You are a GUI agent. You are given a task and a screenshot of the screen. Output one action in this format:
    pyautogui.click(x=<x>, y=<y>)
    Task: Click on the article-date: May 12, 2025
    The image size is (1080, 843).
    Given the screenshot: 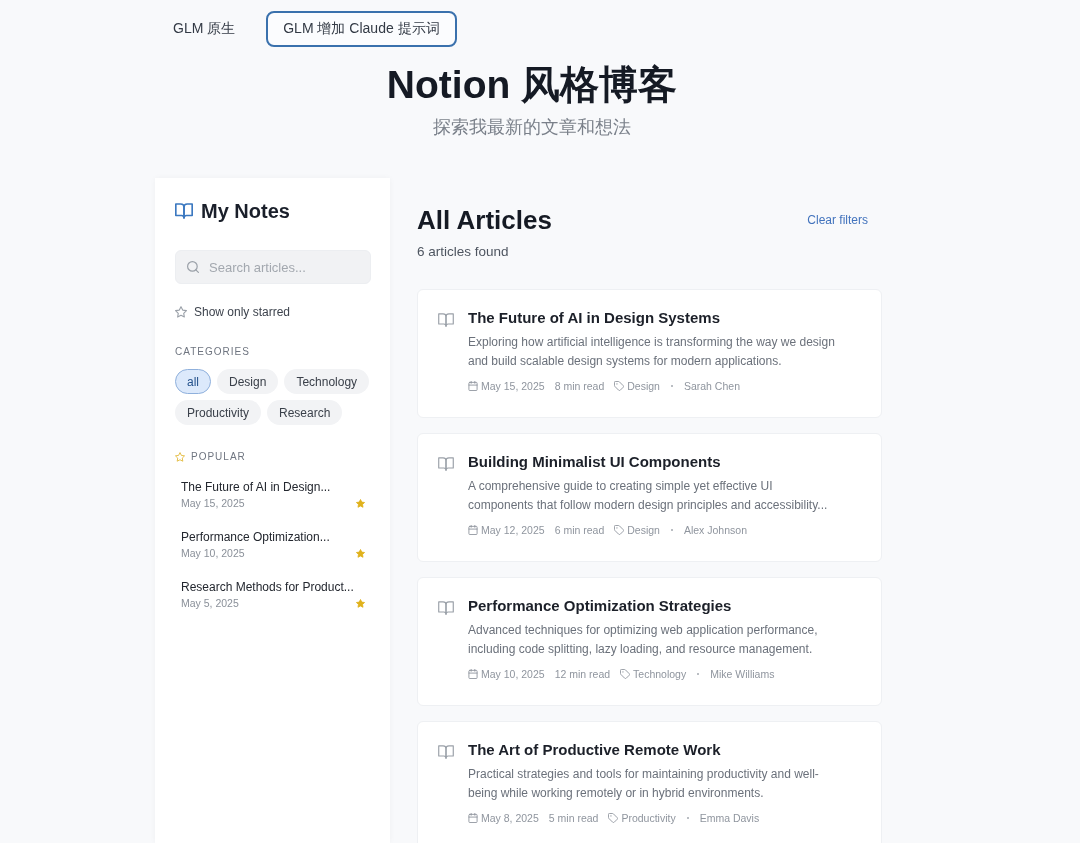 What is the action you would take?
    pyautogui.click(x=513, y=530)
    